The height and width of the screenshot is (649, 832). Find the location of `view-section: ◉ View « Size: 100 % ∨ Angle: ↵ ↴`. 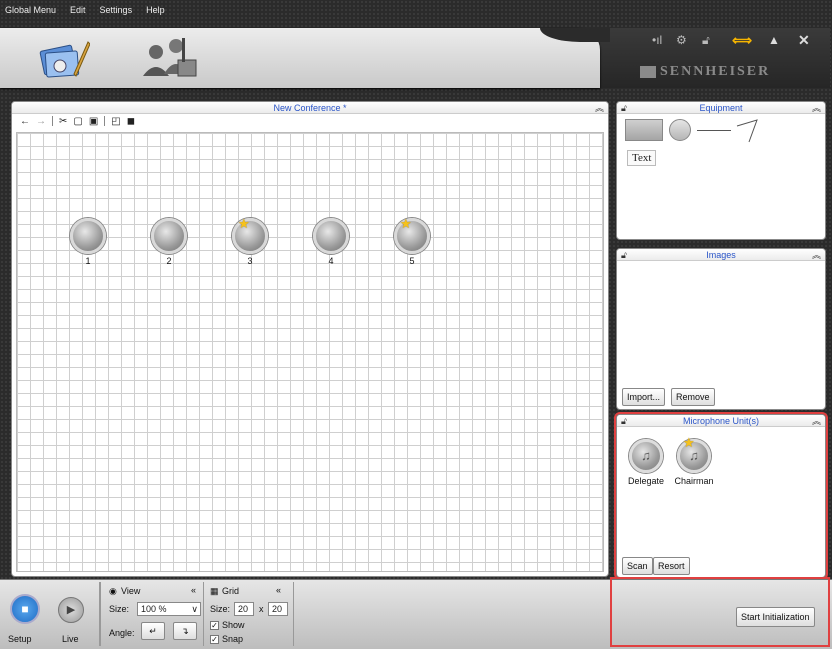

view-section: ◉ View « Size: 100 % ∨ Angle: ↵ ↴ is located at coordinates (152, 614).